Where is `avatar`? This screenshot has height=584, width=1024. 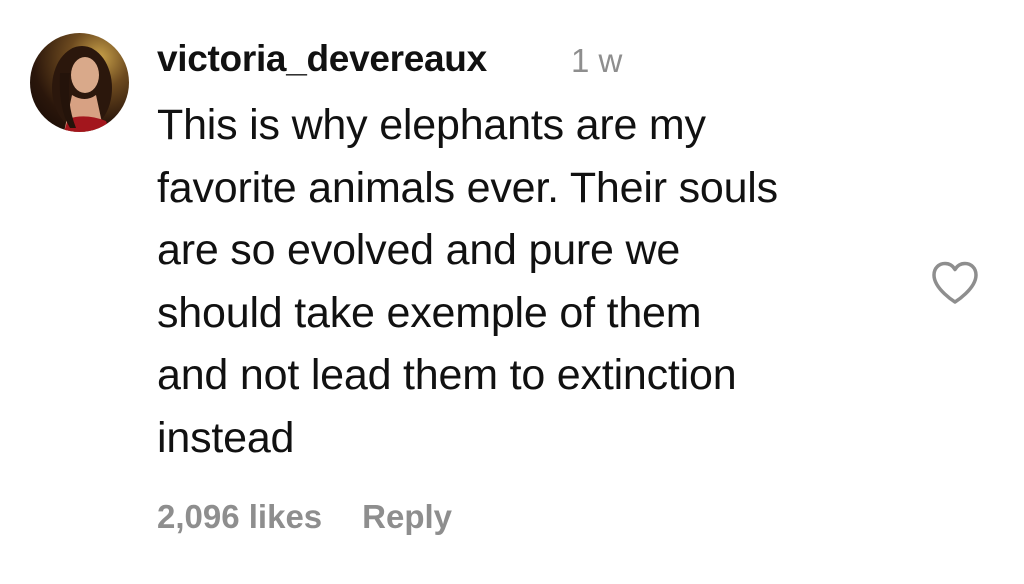
avatar is located at coordinates (79, 82).